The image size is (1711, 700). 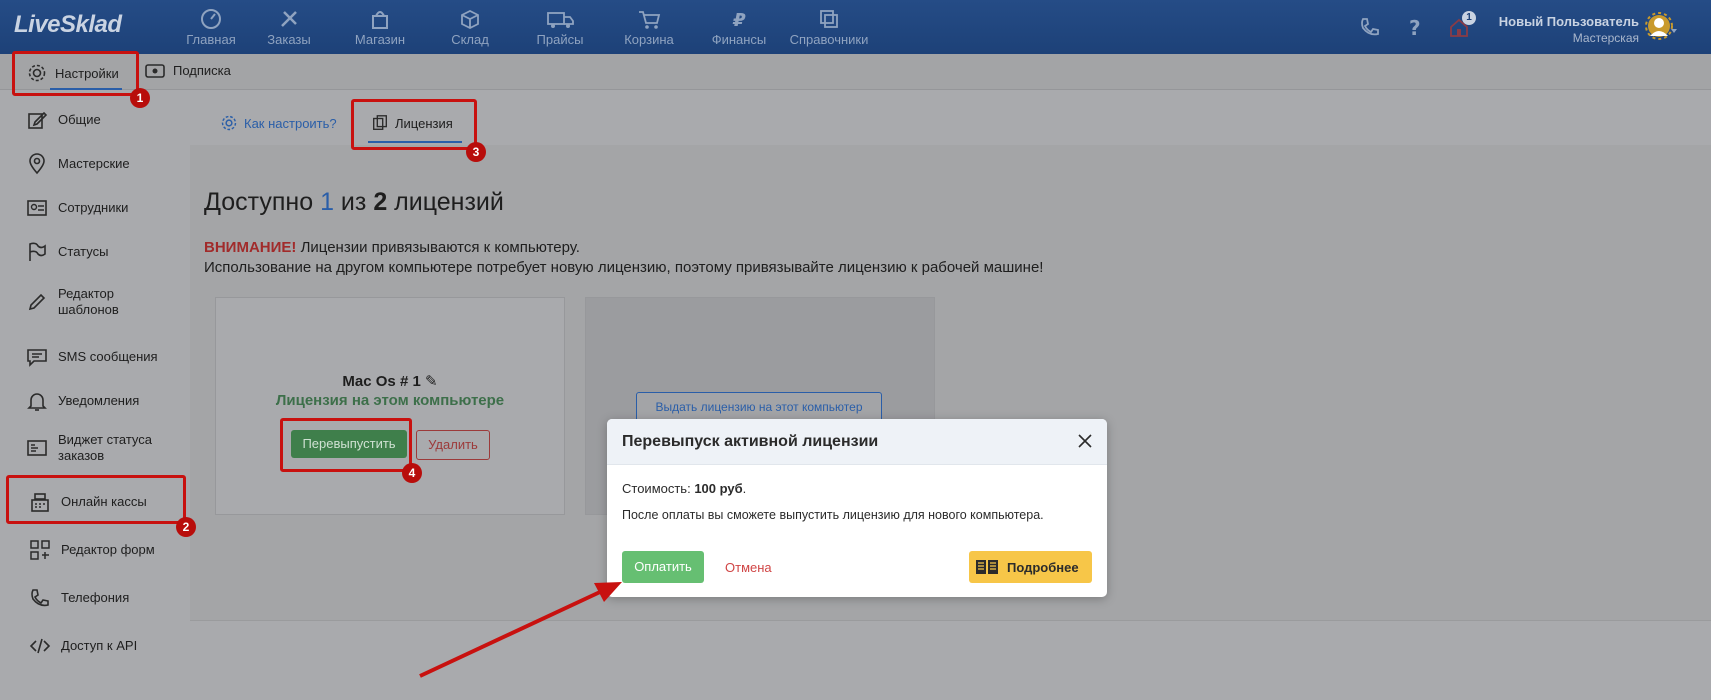 I want to click on sidebar-item-label: Телефония, so click(x=95, y=597).